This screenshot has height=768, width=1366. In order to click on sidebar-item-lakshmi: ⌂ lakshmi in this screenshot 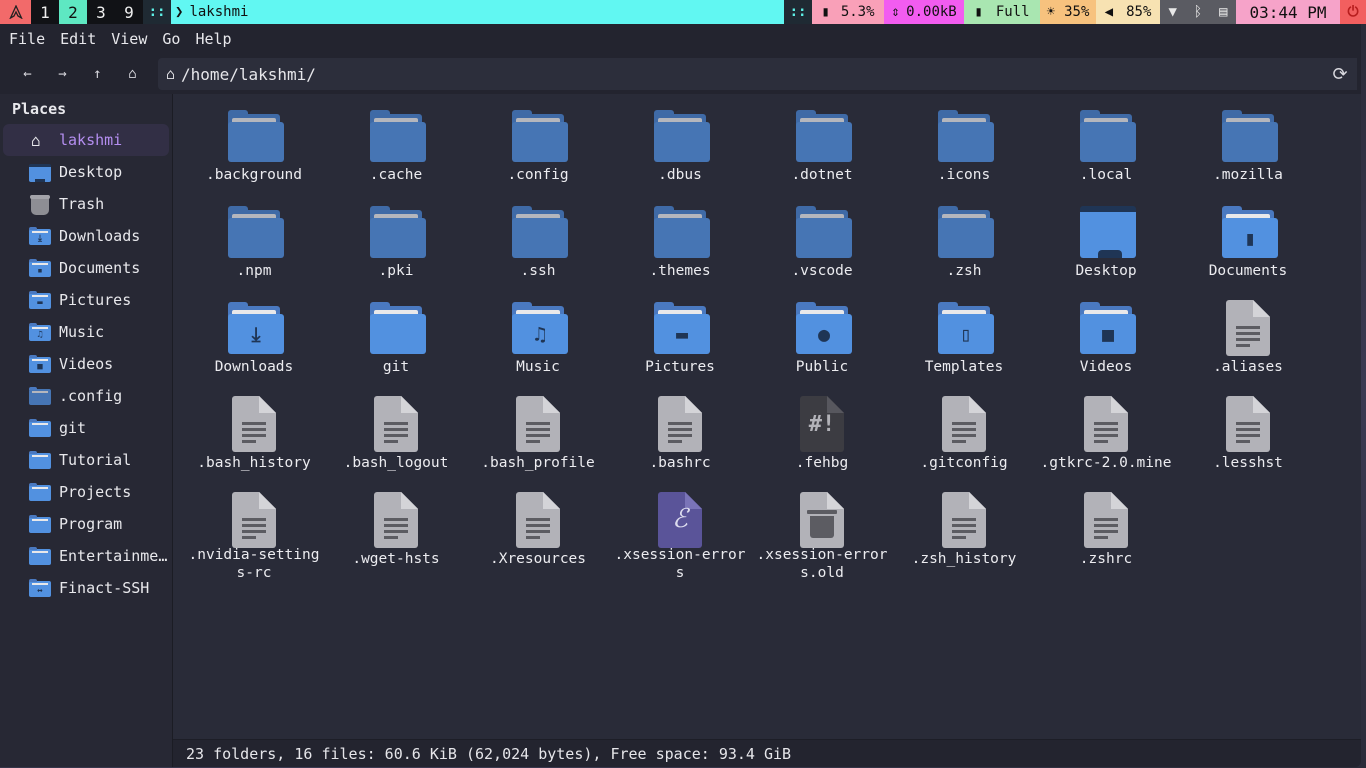, I will do `click(86, 140)`.